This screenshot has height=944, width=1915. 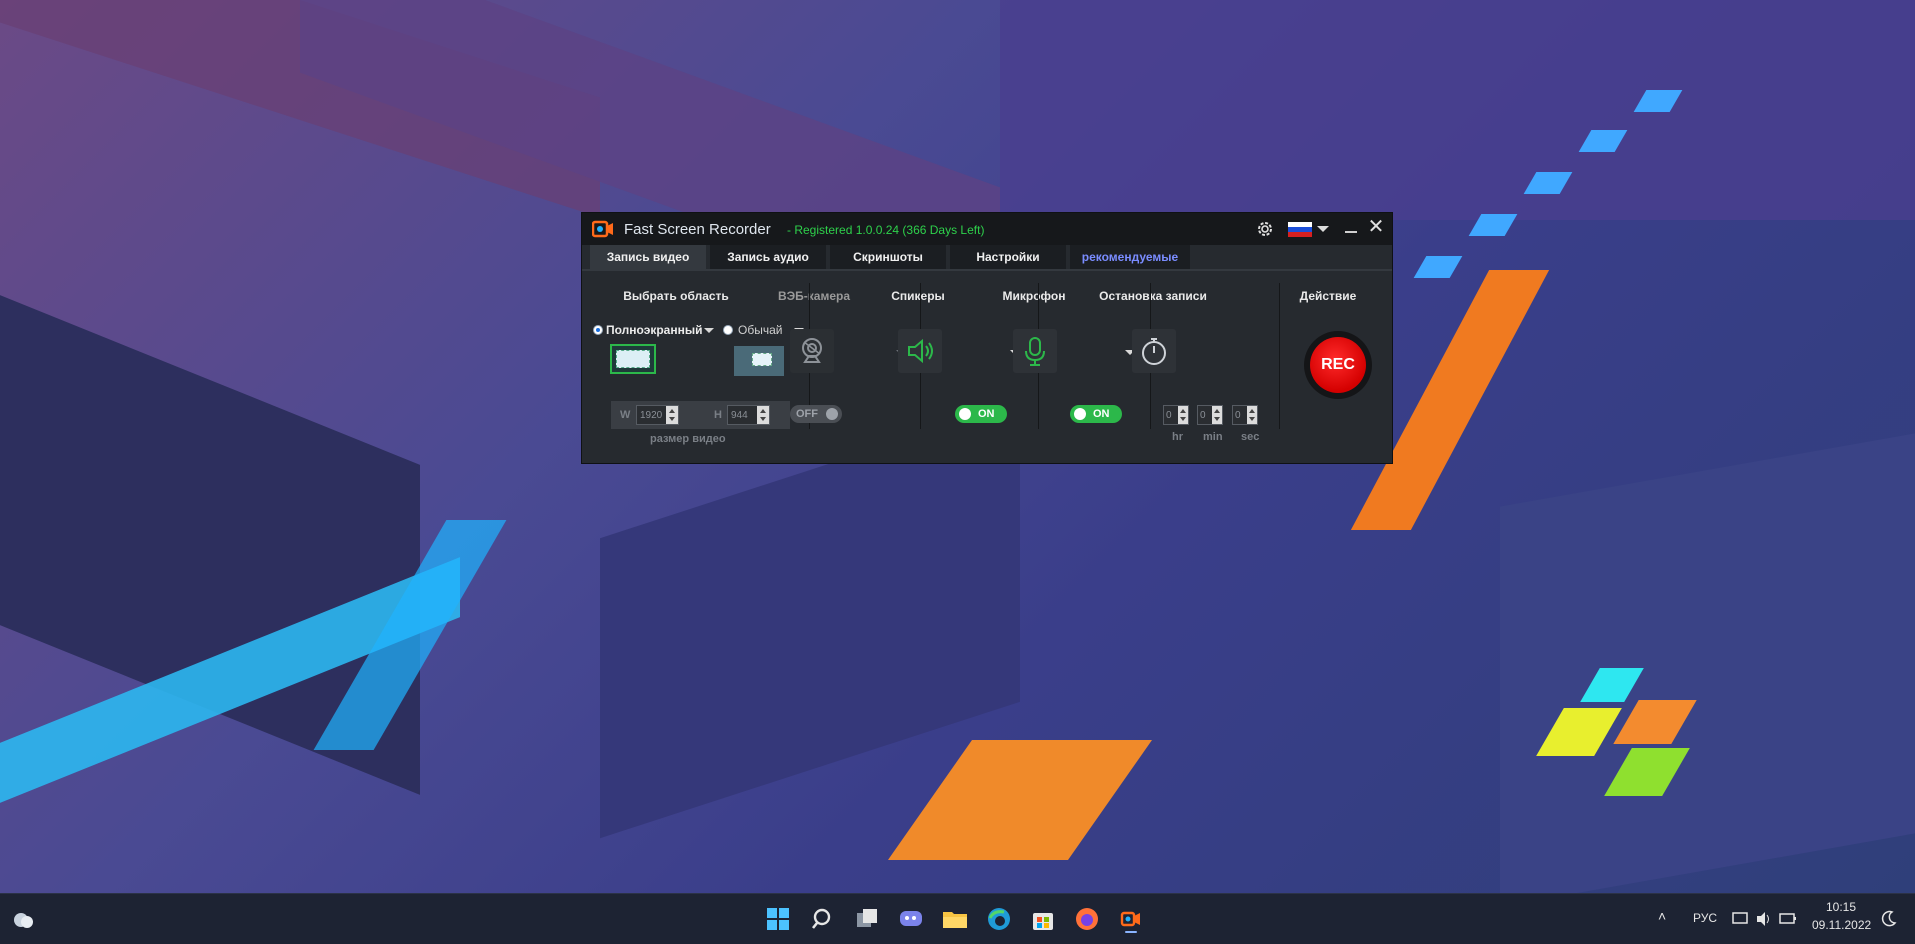 I want to click on tab-screenshots: Скриншоты, so click(x=888, y=257).